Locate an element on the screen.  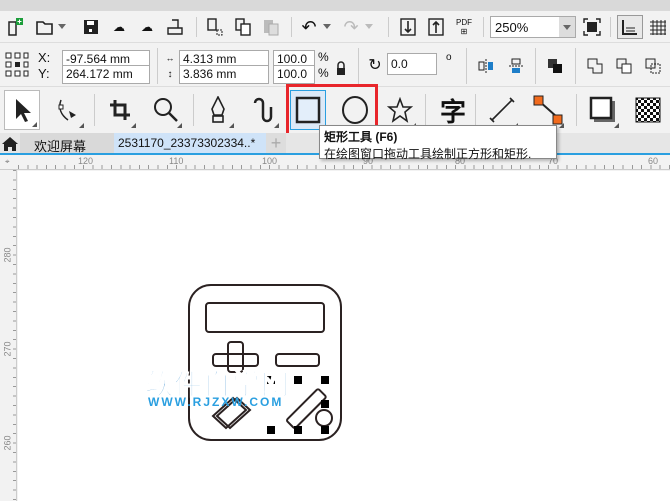
new-document-icon is located at coordinates (16, 27).